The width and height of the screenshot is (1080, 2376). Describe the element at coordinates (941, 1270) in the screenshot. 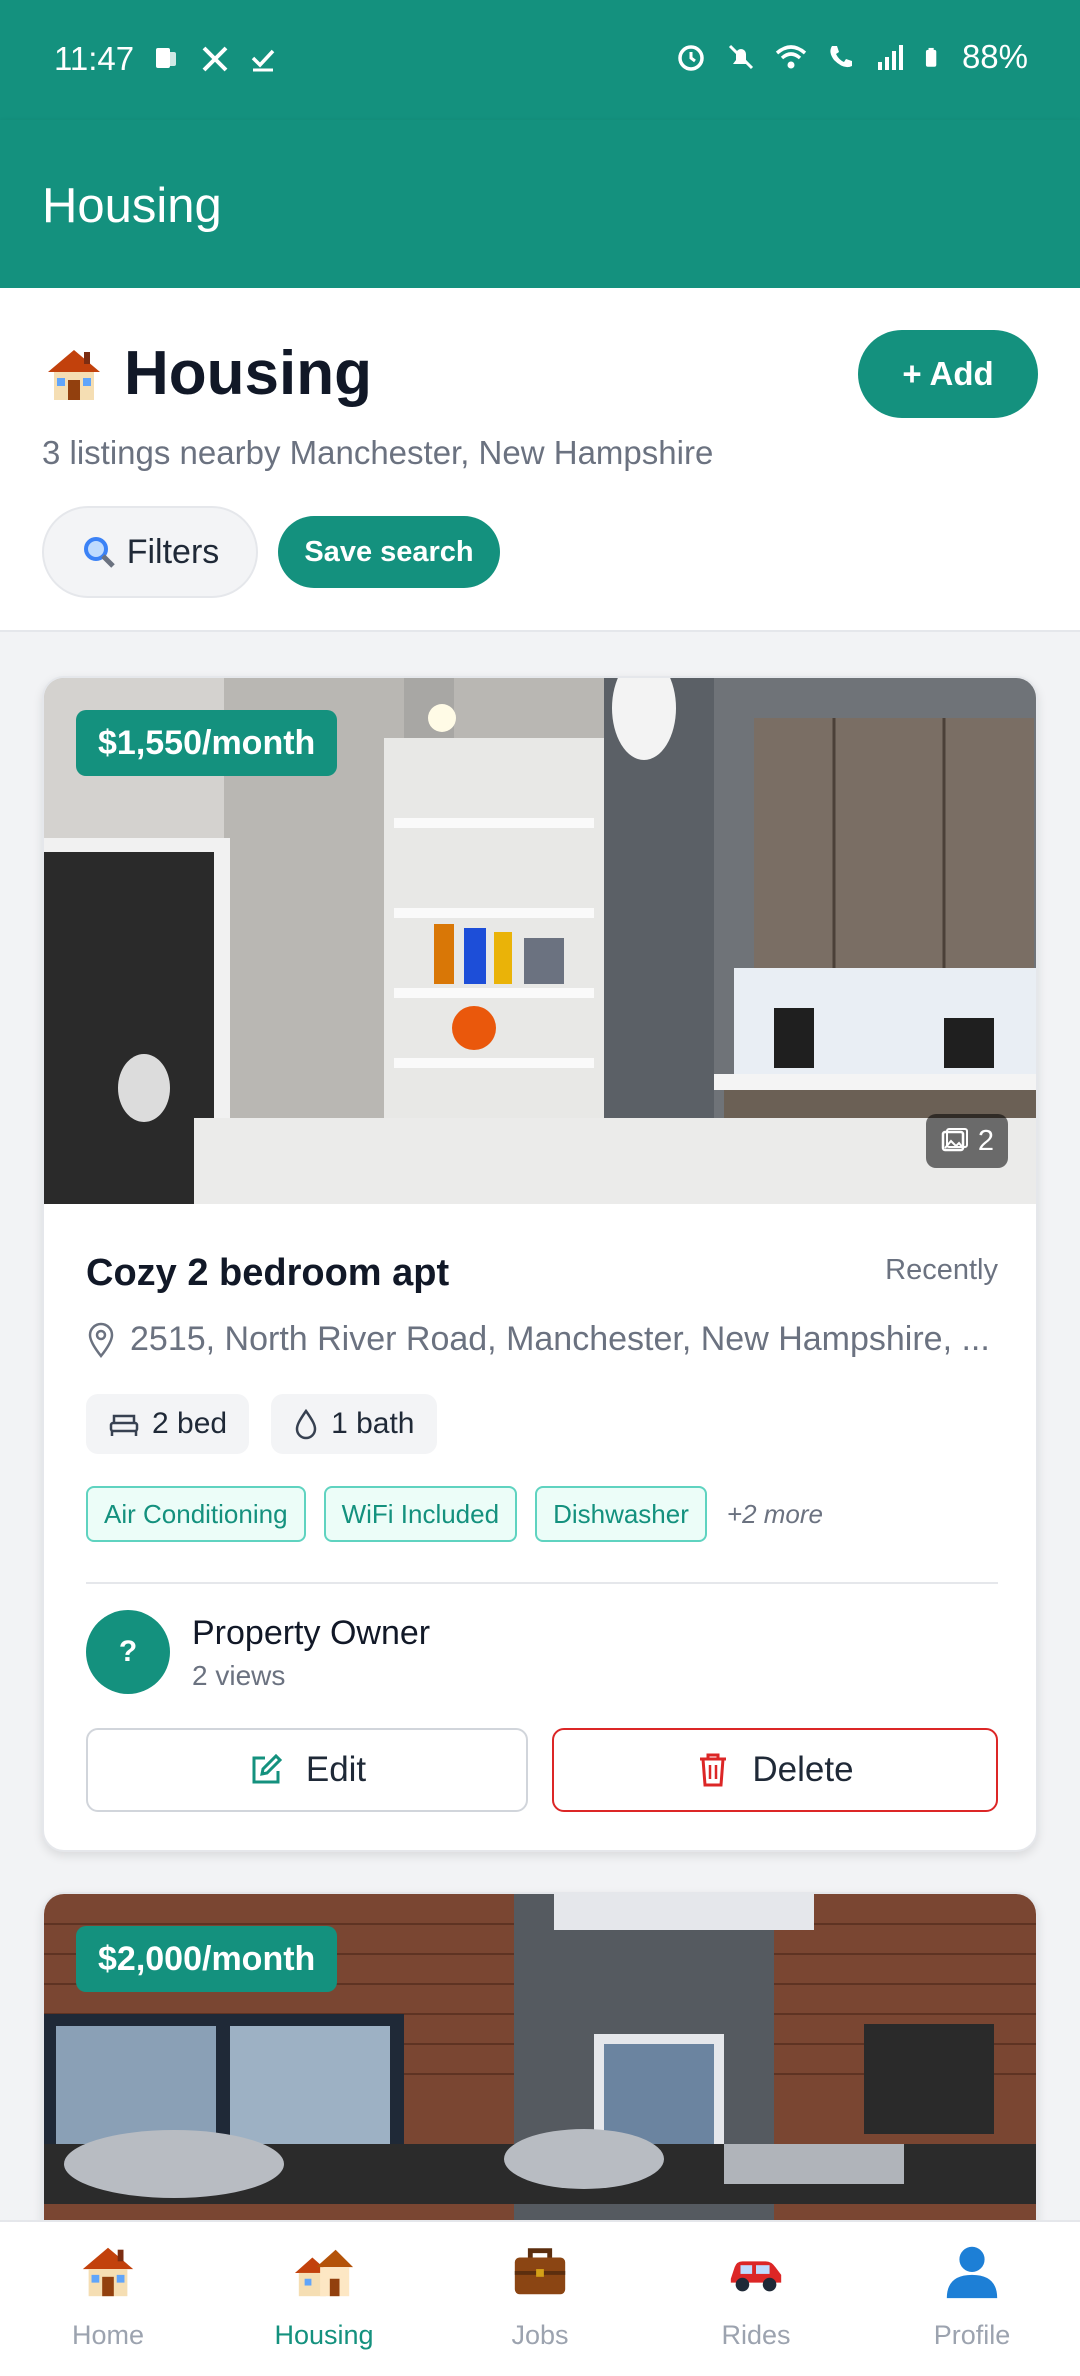

I see `posted-time: Recently` at that location.